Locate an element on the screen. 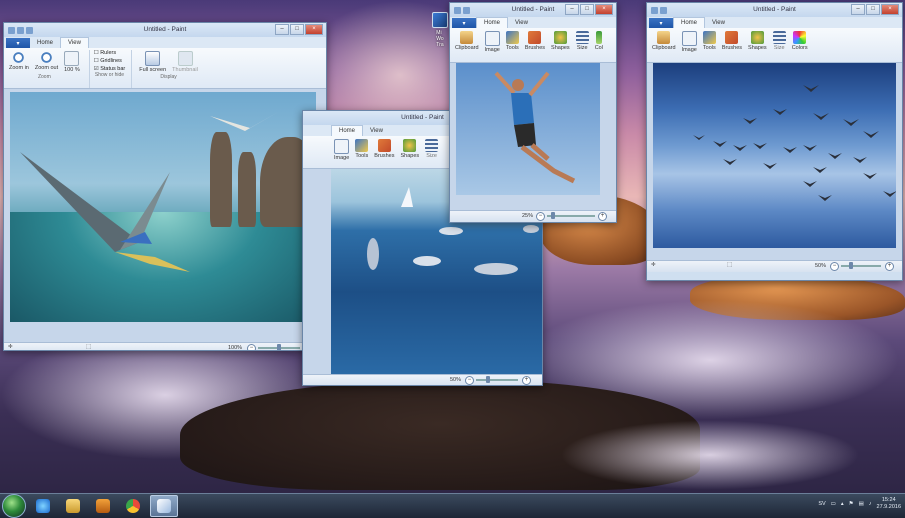 This screenshot has width=905, height=518. rock-stack is located at coordinates (247, 189).